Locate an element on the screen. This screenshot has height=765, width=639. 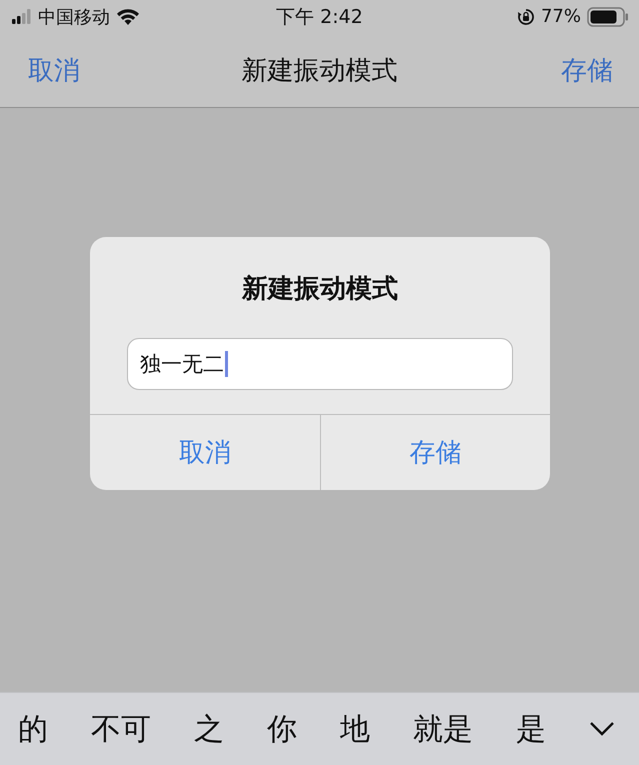
battery-icon is located at coordinates (608, 16).